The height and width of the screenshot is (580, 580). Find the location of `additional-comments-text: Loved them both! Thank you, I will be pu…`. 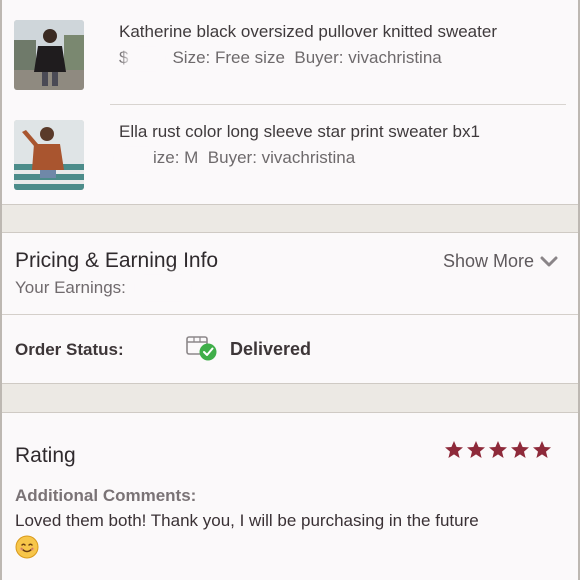

additional-comments-text: Loved them both! Thank you, I will be pu… is located at coordinates (247, 520).